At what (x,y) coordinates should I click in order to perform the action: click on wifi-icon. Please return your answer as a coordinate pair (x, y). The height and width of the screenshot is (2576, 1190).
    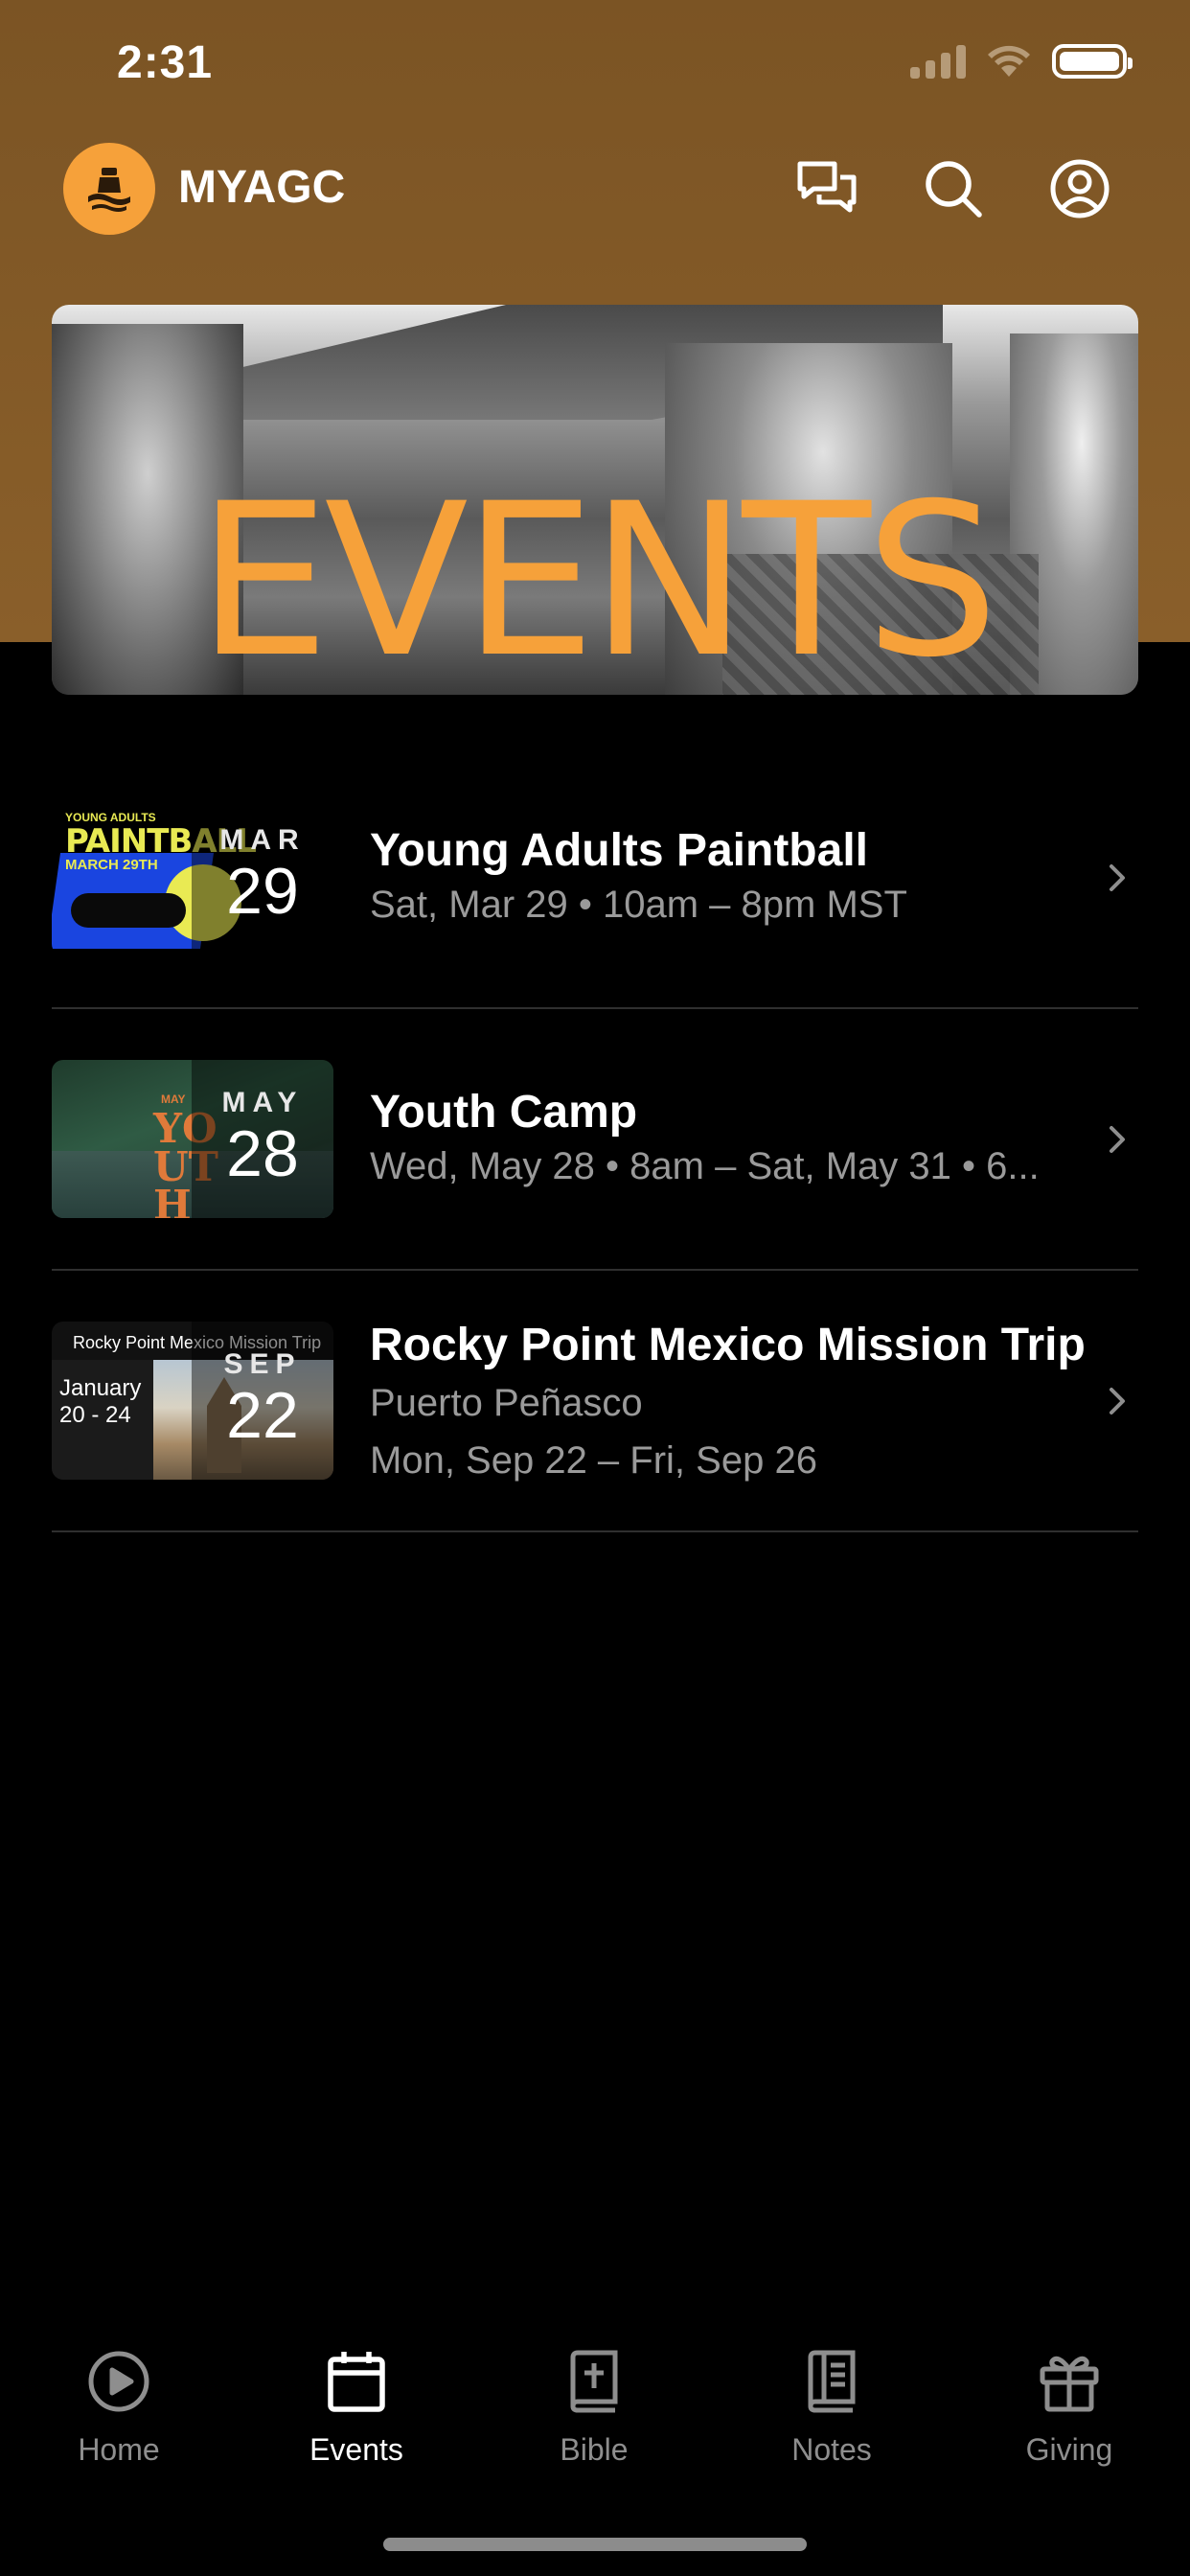
    Looking at the image, I should click on (1009, 61).